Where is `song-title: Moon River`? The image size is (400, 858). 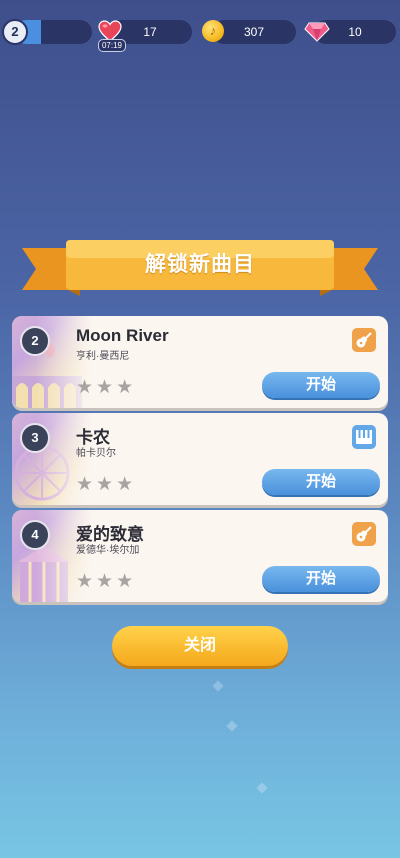 song-title: Moon River is located at coordinates (122, 335).